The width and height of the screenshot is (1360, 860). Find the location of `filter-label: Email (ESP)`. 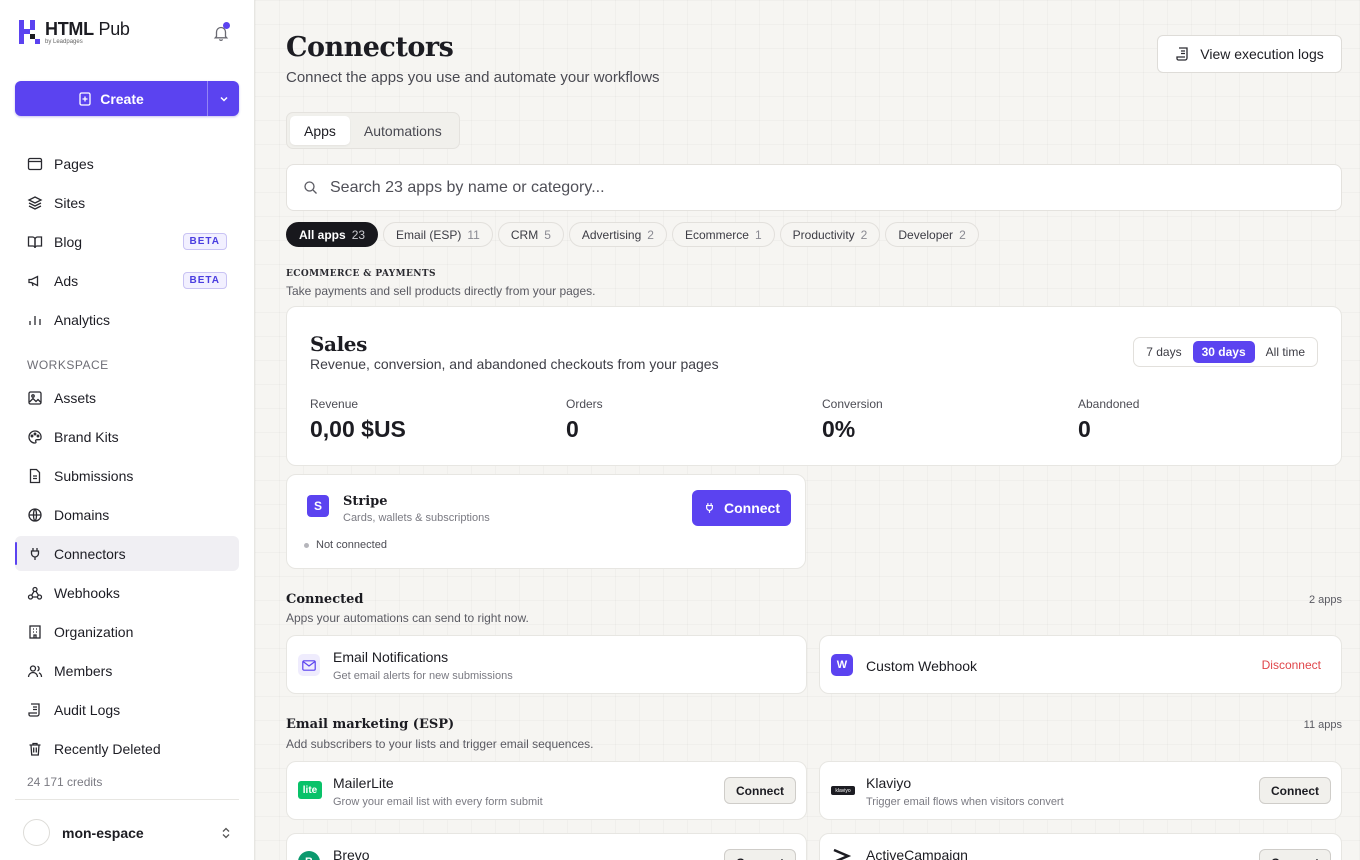

filter-label: Email (ESP) is located at coordinates (429, 234).